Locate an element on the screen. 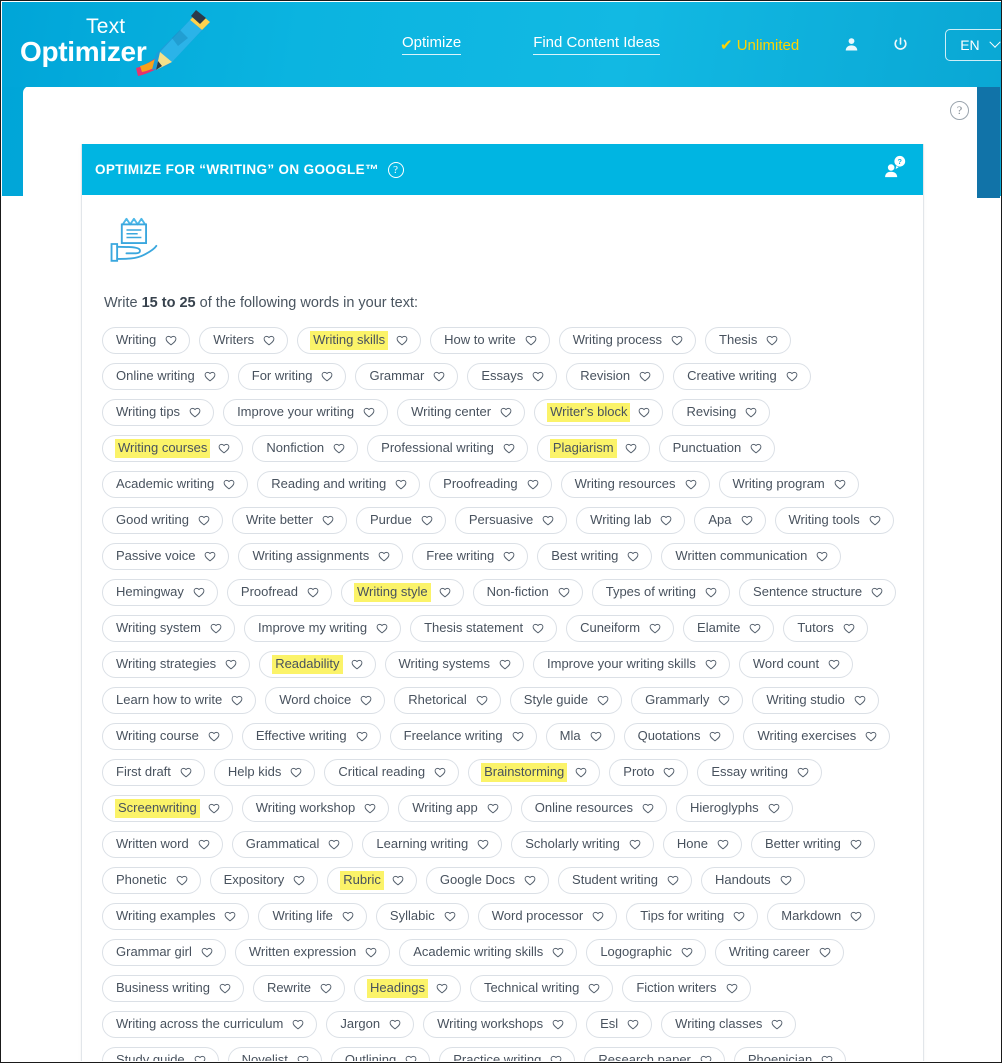  keyword-chip: Grammarly is located at coordinates (687, 700).